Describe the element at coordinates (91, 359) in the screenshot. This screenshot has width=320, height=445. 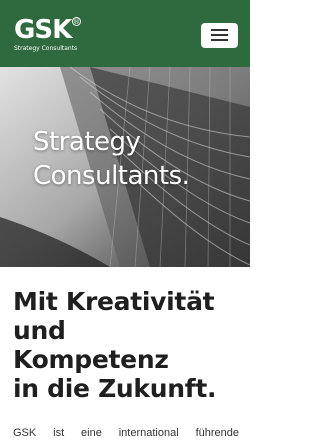
I see `headline-line: Kompetenz` at that location.